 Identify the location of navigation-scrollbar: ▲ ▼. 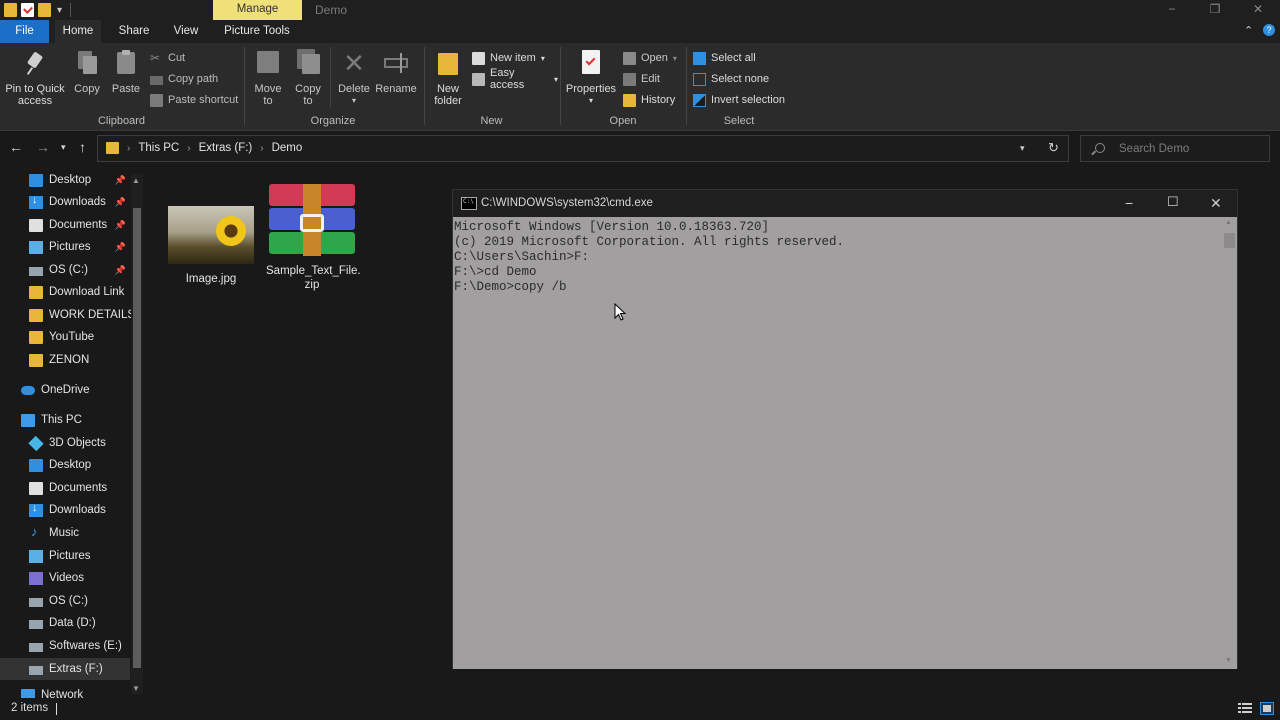
(137, 434).